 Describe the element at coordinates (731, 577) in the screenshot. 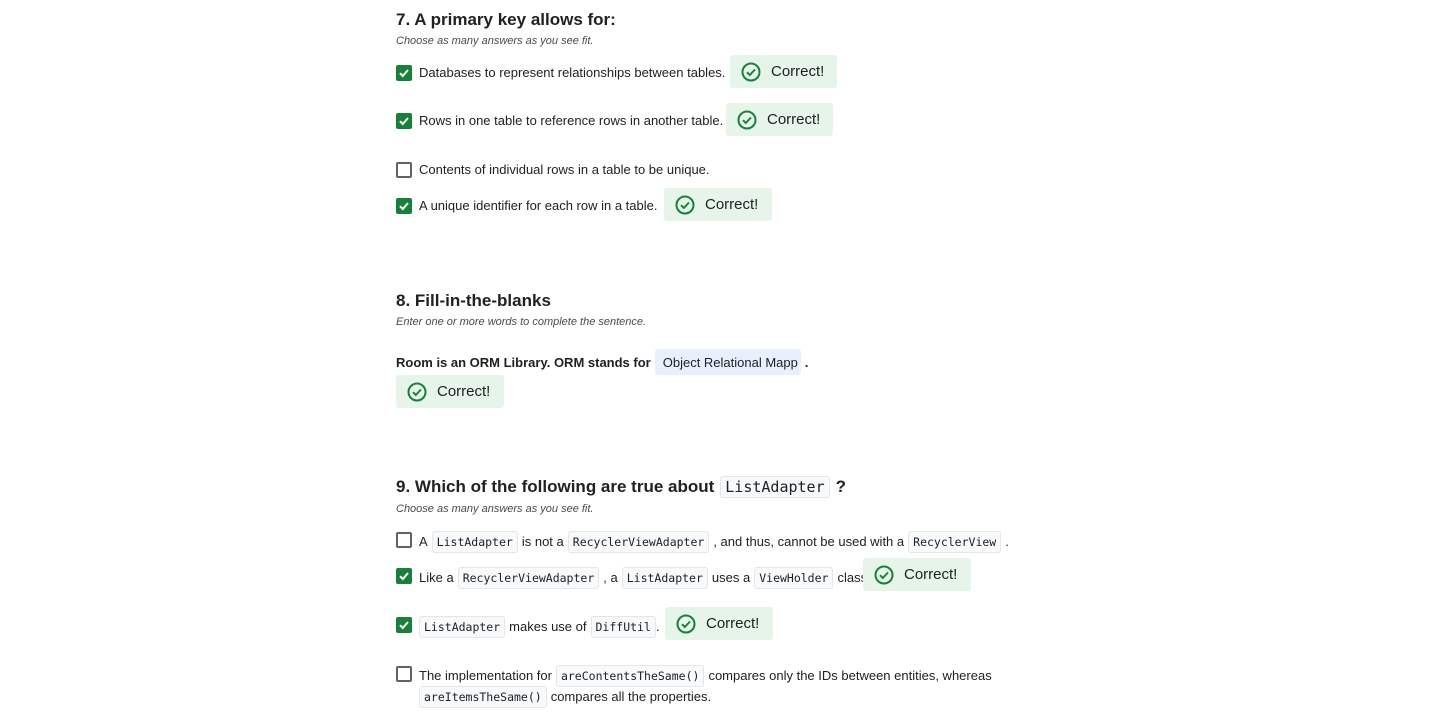

I see `option-text: uses a` at that location.